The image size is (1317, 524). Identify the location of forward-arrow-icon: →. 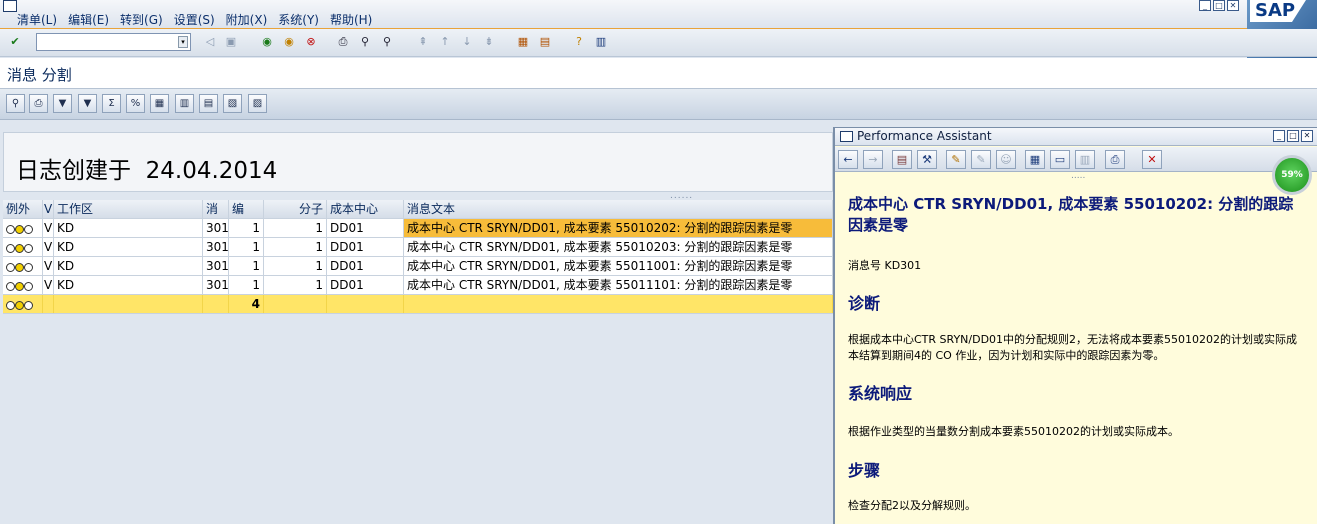
(873, 159).